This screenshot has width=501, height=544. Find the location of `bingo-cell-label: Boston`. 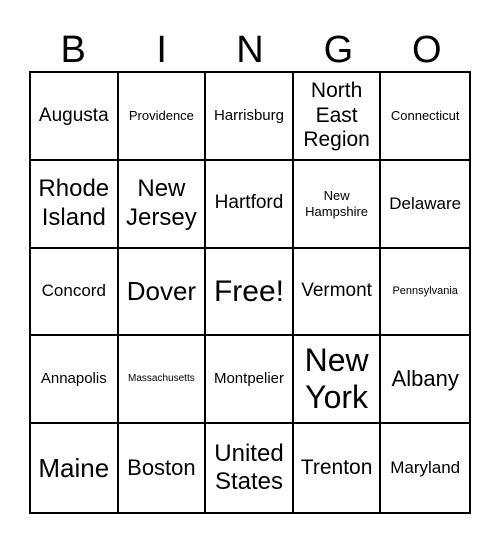

bingo-cell-label: Boston is located at coordinates (161, 468).